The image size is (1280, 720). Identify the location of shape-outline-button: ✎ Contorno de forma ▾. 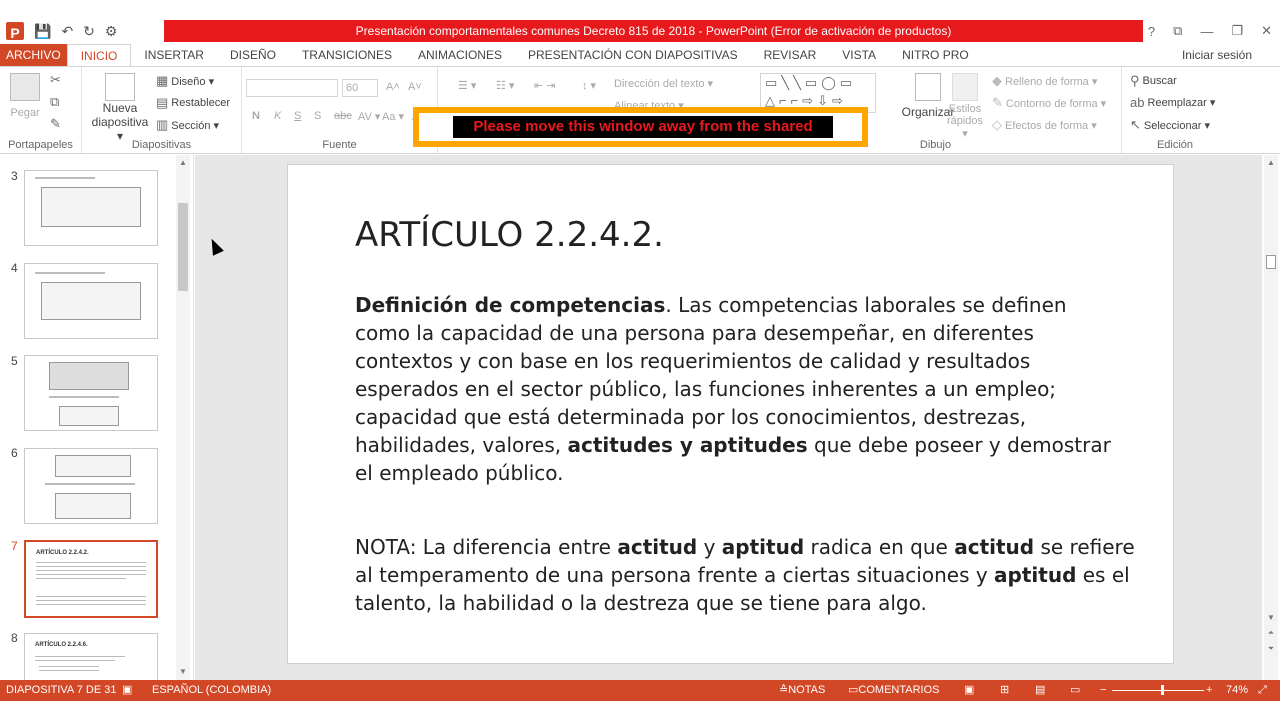
(1049, 103).